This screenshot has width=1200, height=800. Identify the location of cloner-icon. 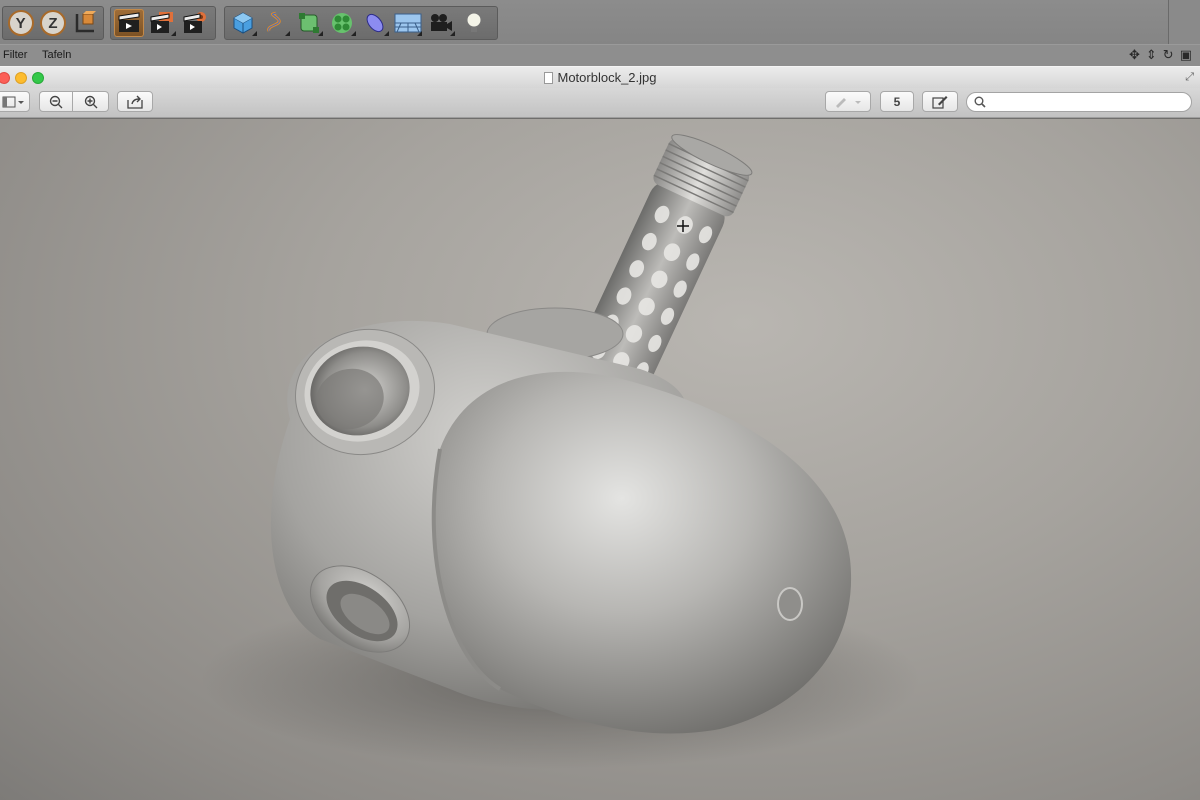
(342, 23).